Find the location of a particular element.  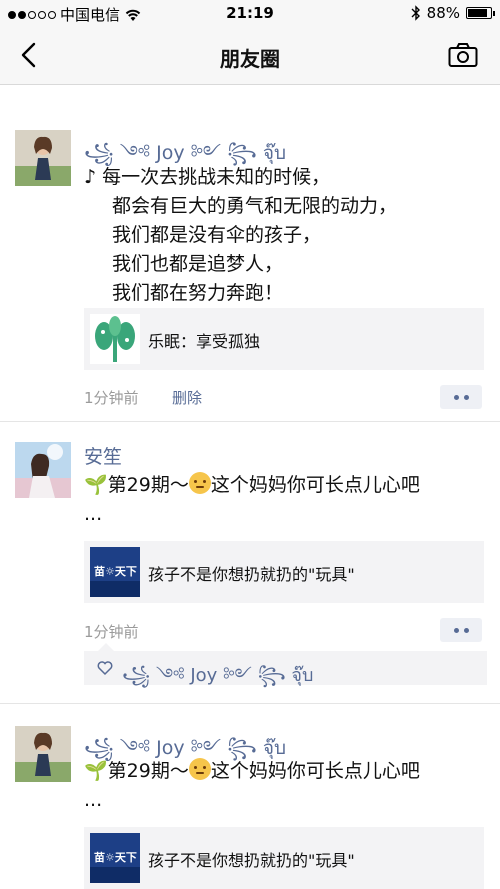

link-thumbnail is located at coordinates (115, 339).